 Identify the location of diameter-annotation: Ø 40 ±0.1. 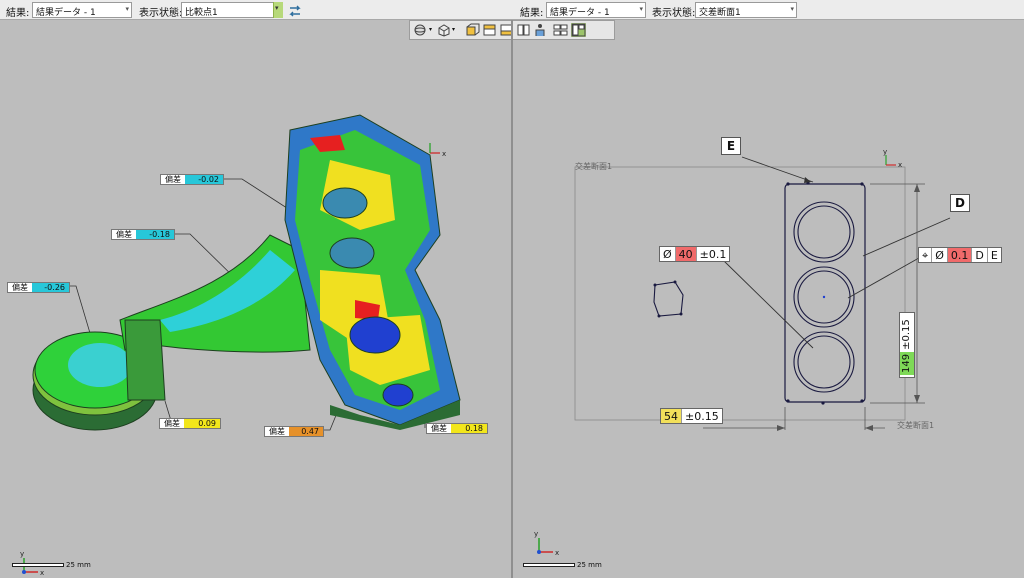
(695, 254).